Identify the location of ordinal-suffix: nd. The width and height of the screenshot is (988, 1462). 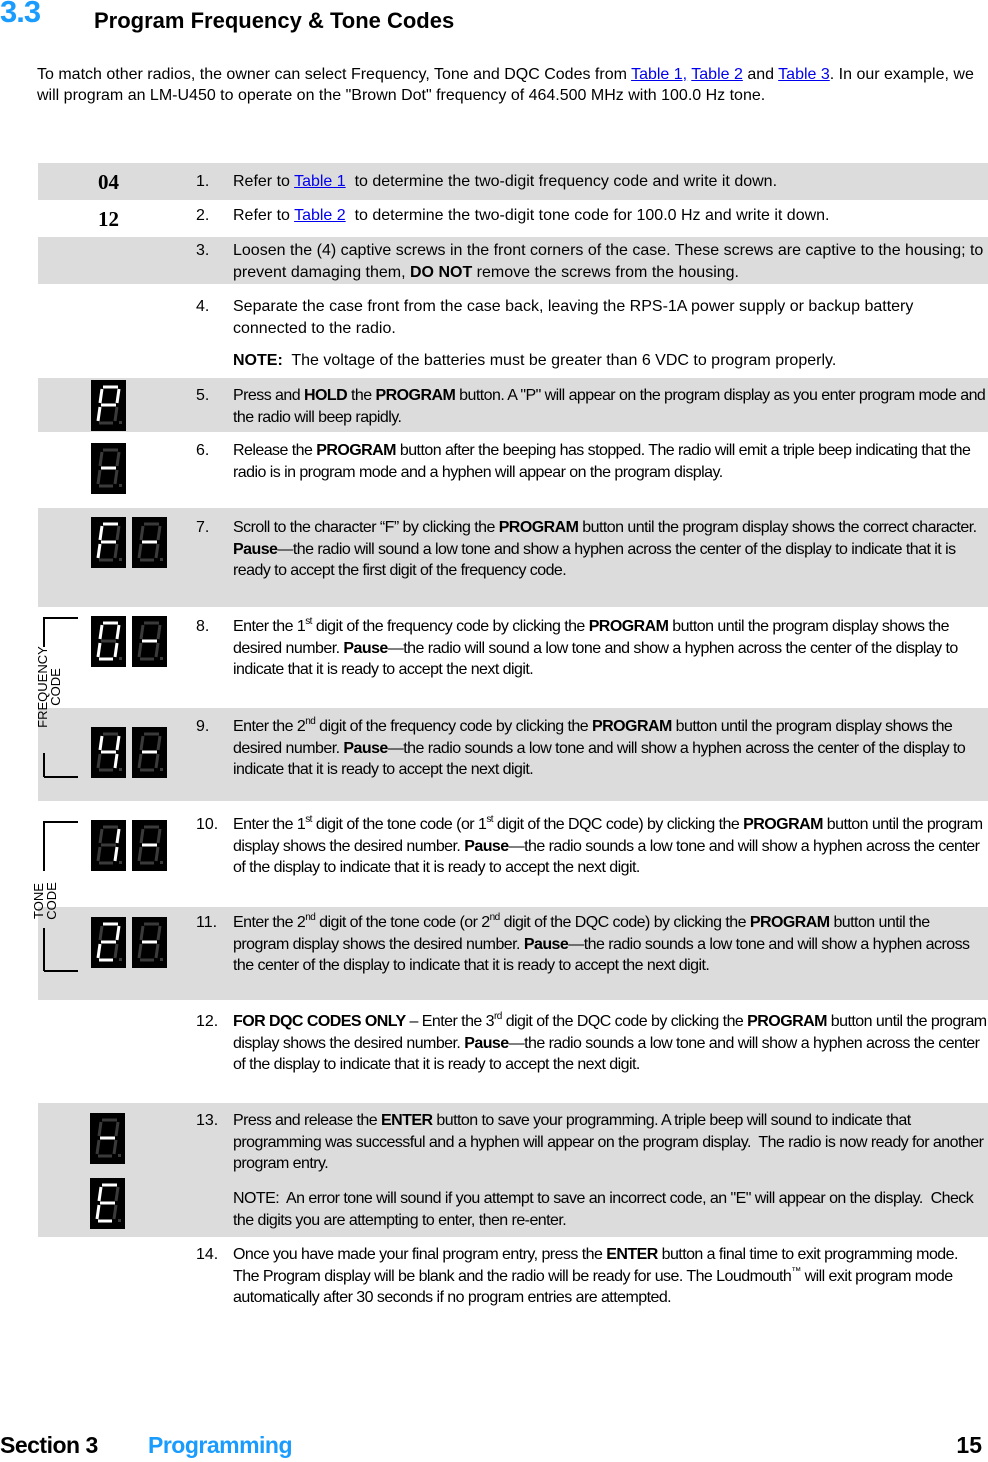
(495, 917).